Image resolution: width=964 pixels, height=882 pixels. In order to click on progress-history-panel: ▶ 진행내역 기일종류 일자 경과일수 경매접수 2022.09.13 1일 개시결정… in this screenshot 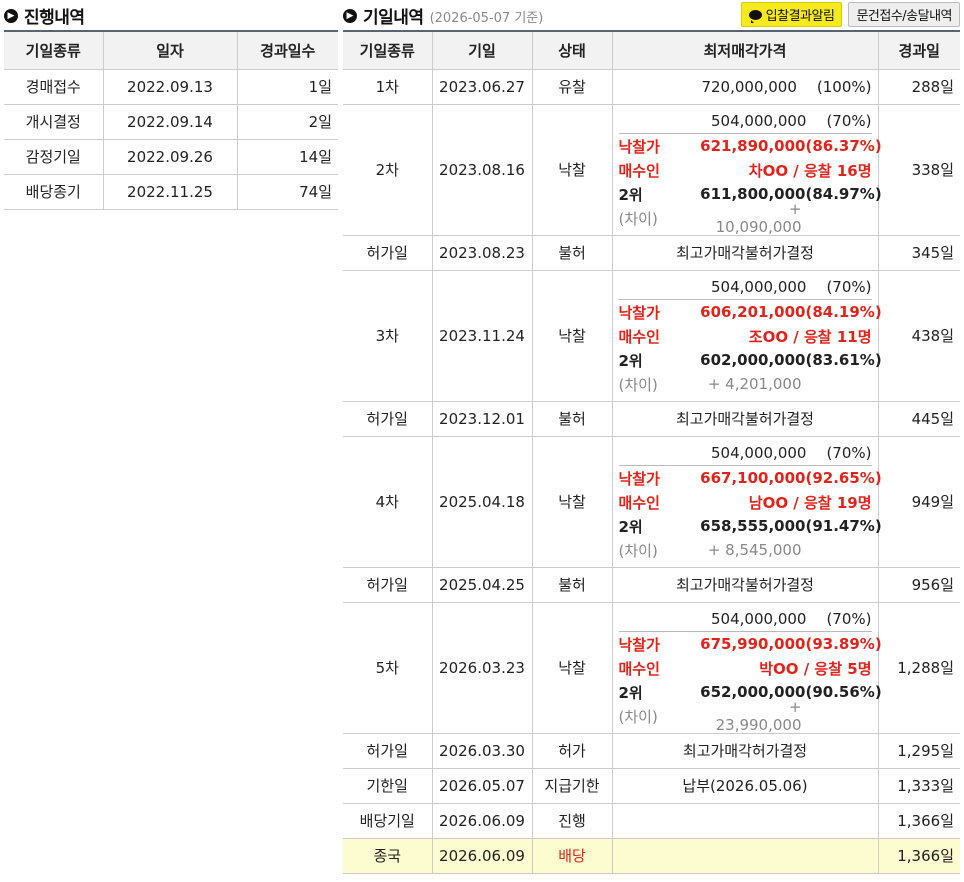, I will do `click(171, 105)`.